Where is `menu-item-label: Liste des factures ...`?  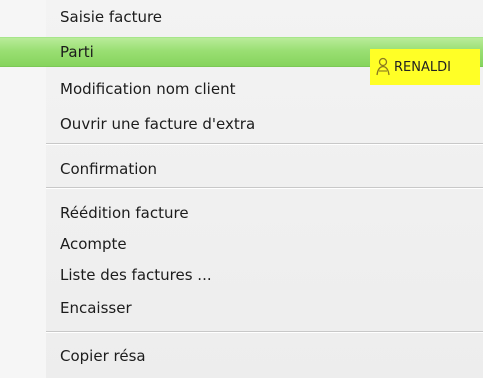 menu-item-label: Liste des factures ... is located at coordinates (136, 275).